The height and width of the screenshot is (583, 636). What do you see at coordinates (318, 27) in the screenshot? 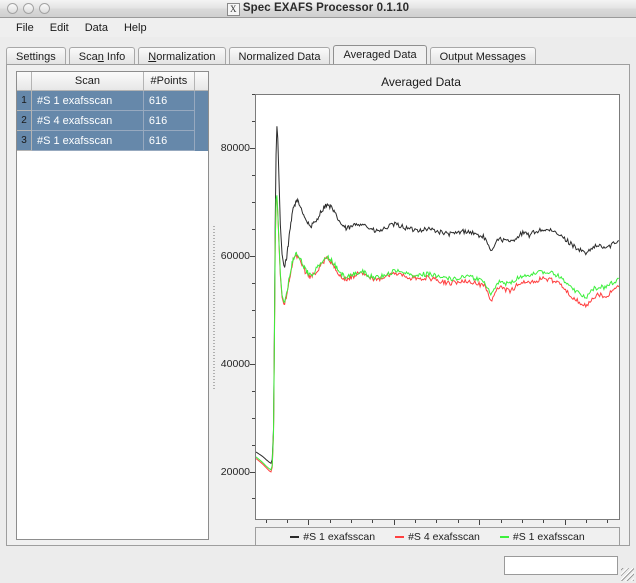
I see `menu-bar: File Edit Data Help` at bounding box center [318, 27].